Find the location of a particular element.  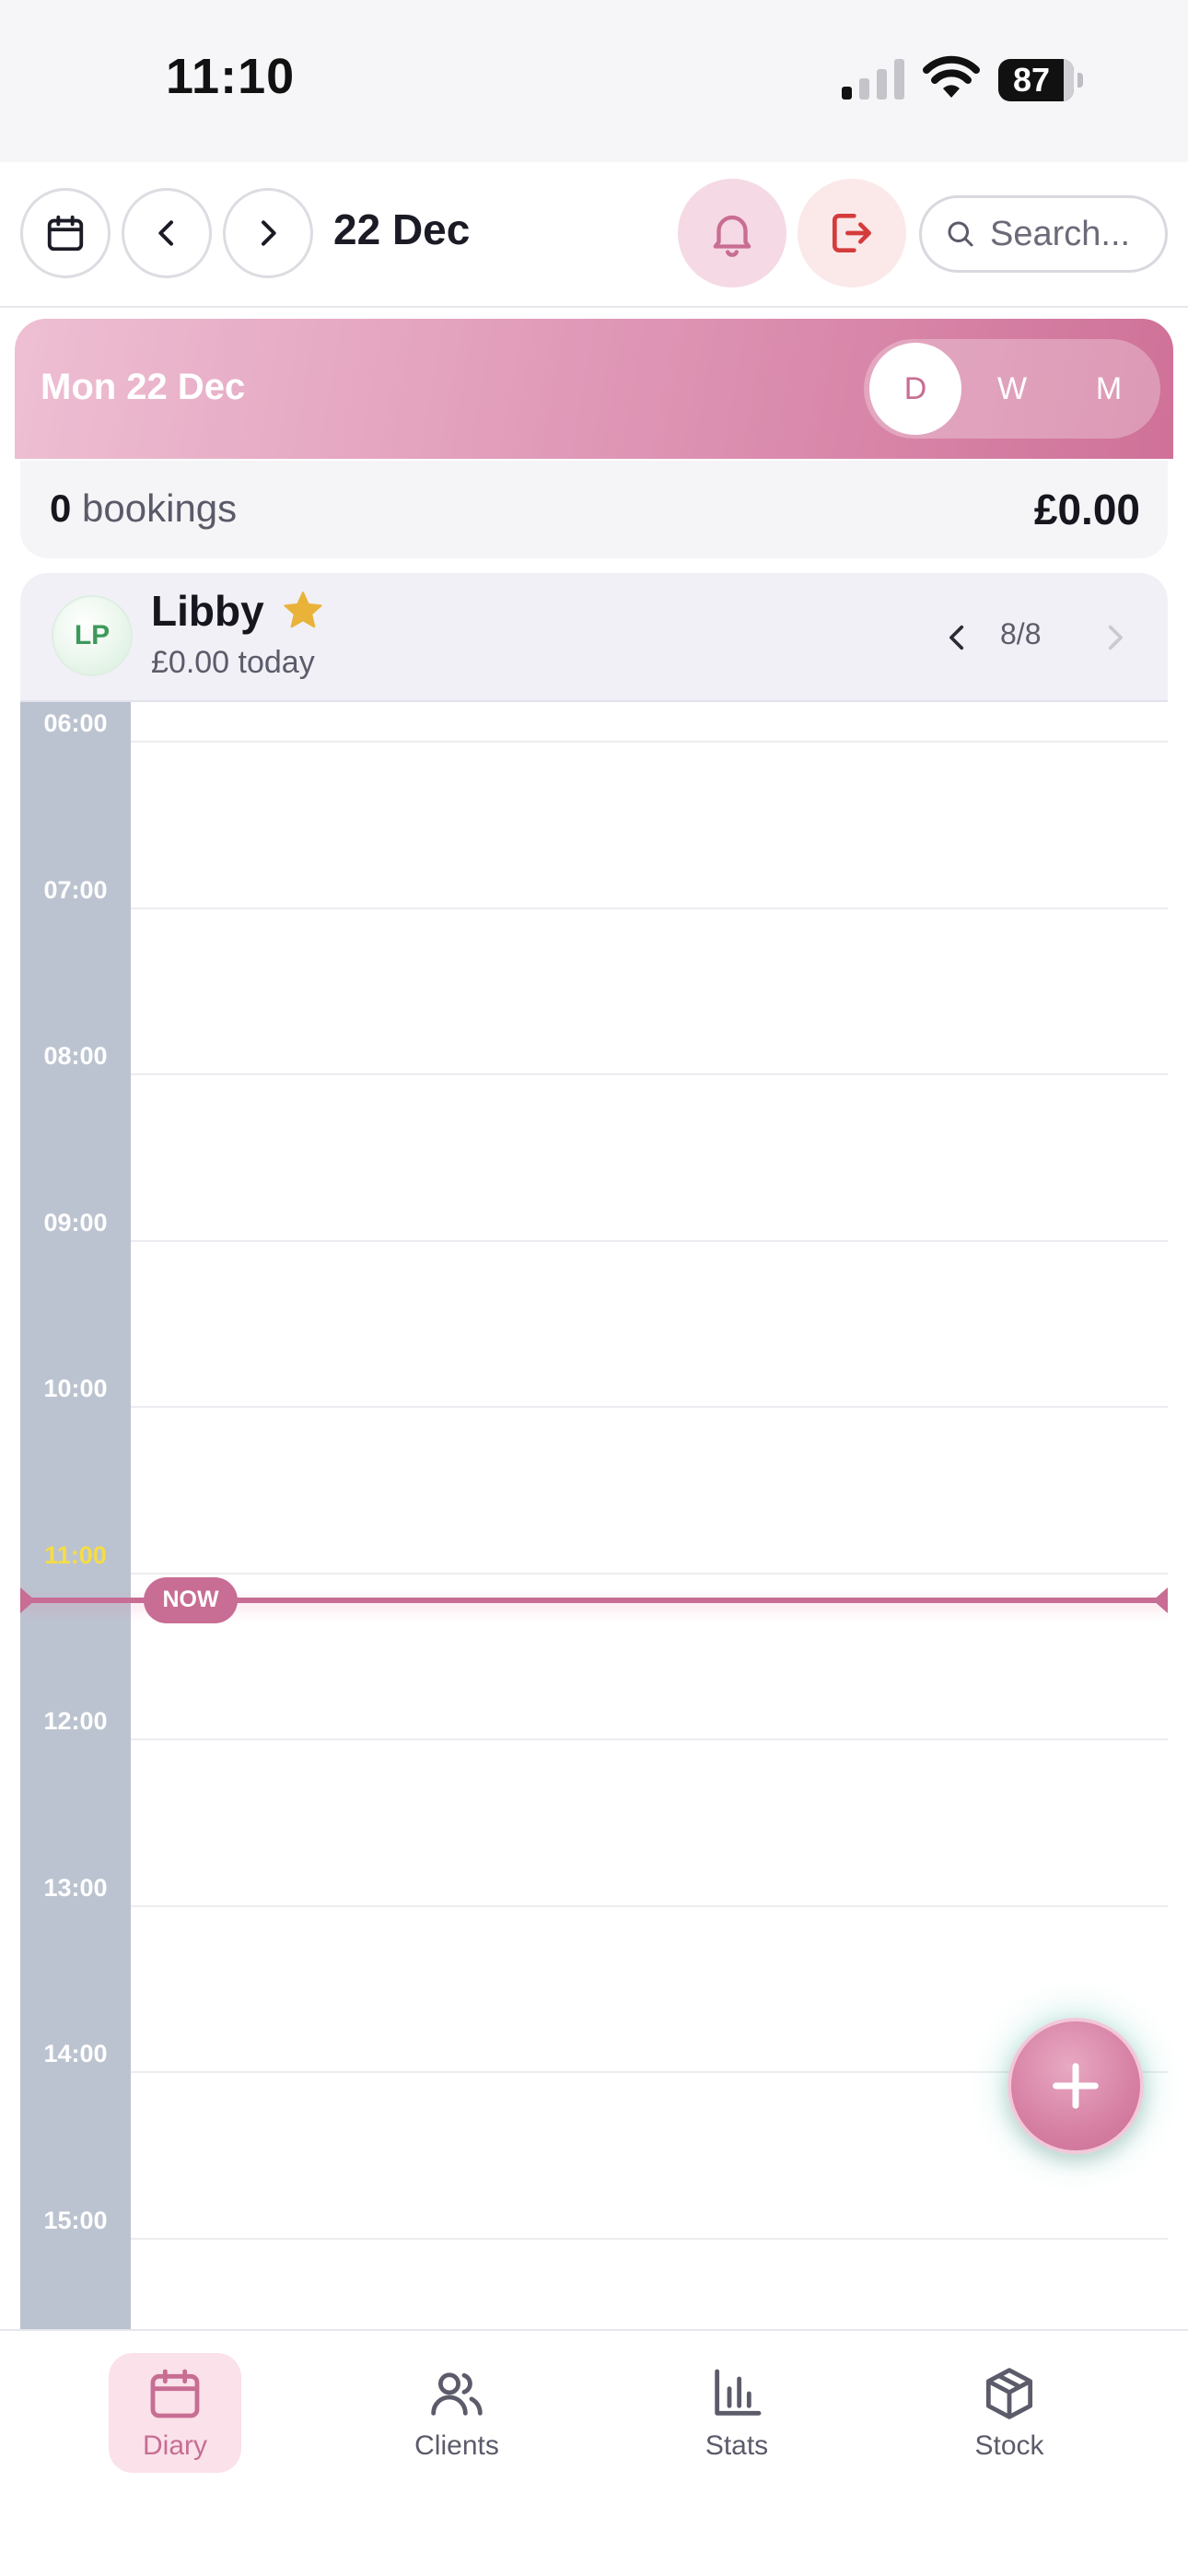

day-total: £0.00 is located at coordinates (1086, 509).